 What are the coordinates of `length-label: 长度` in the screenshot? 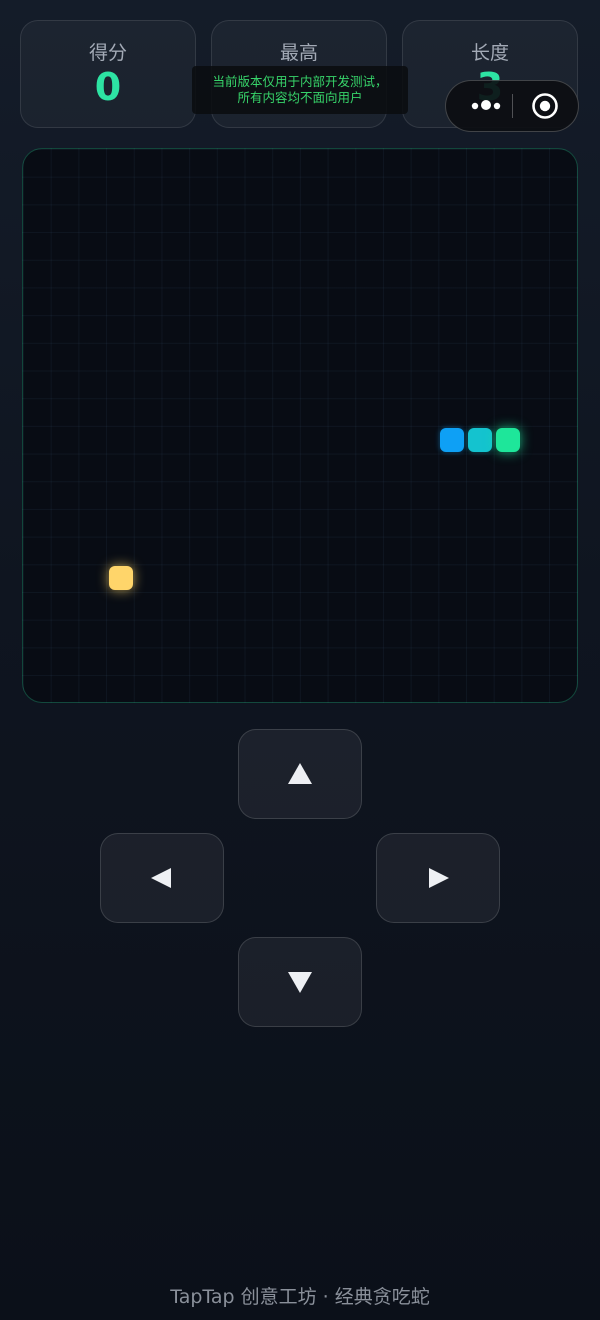 It's located at (489, 53).